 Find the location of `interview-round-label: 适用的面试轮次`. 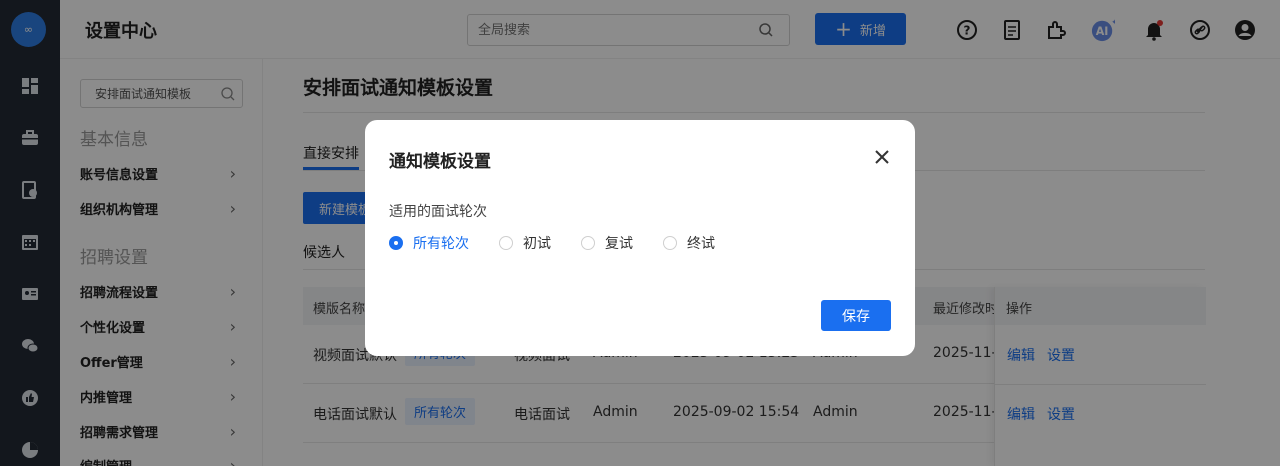

interview-round-label: 适用的面试轮次 is located at coordinates (438, 212).